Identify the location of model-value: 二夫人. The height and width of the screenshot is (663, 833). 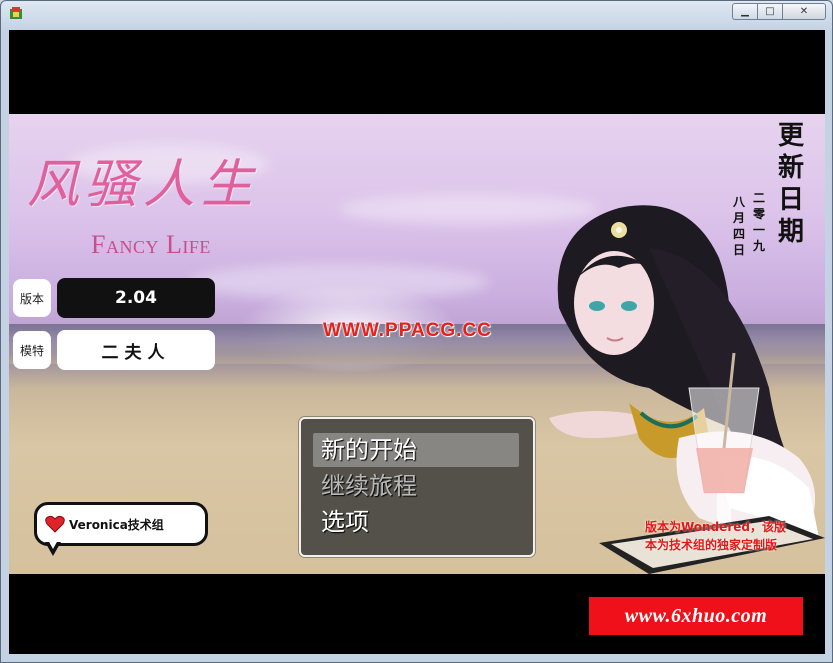
(136, 350).